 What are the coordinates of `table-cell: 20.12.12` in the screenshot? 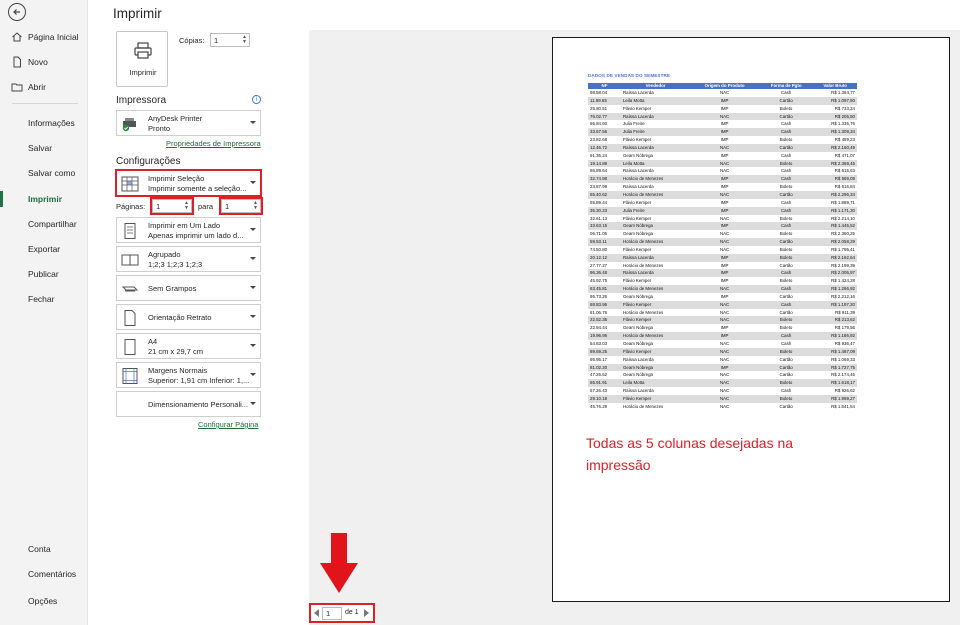 It's located at (604, 257).